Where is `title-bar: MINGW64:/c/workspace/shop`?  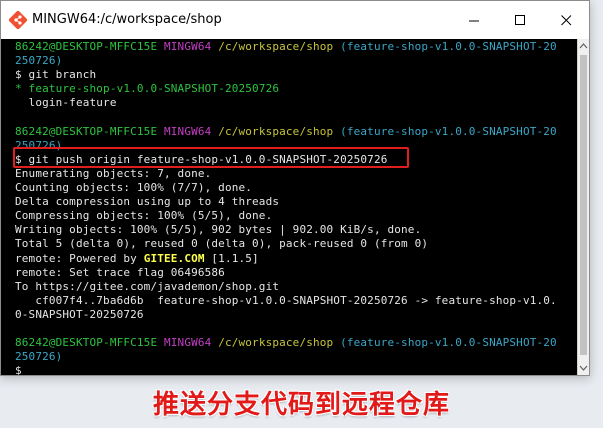 title-bar: MINGW64:/c/workspace/shop is located at coordinates (295, 20).